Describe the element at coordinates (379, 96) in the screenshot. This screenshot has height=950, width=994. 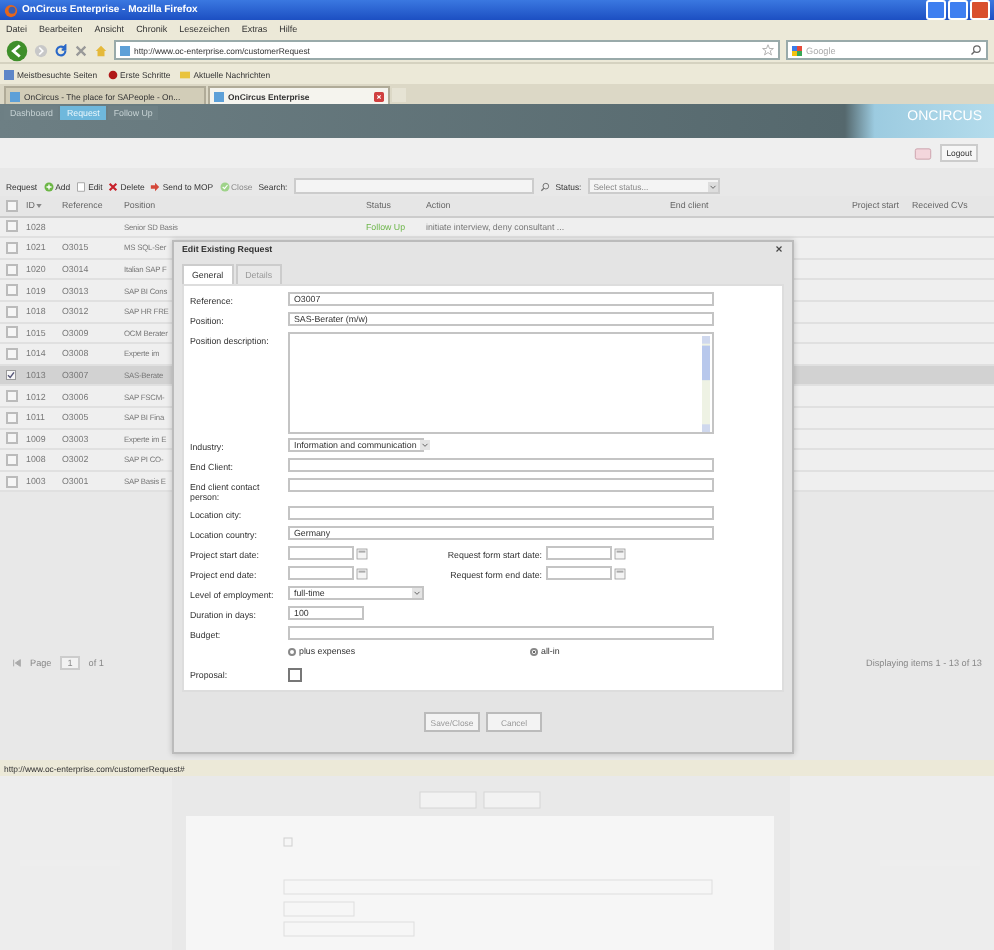
I see `close-tab-icon` at that location.